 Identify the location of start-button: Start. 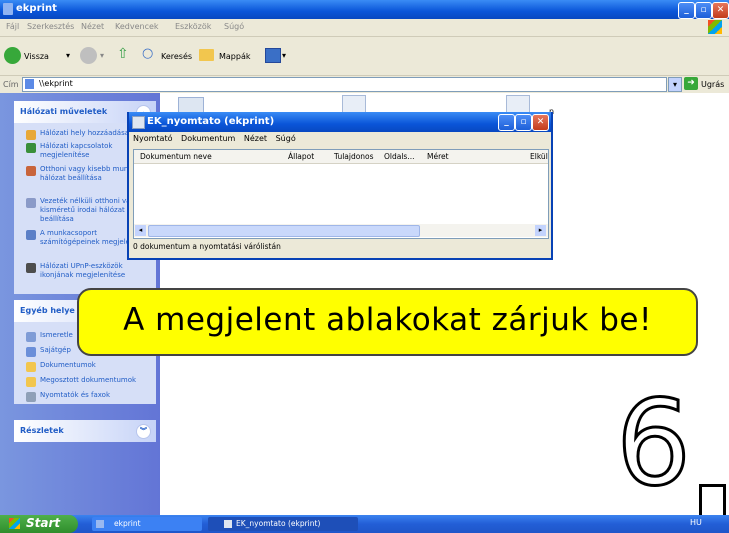
(39, 524).